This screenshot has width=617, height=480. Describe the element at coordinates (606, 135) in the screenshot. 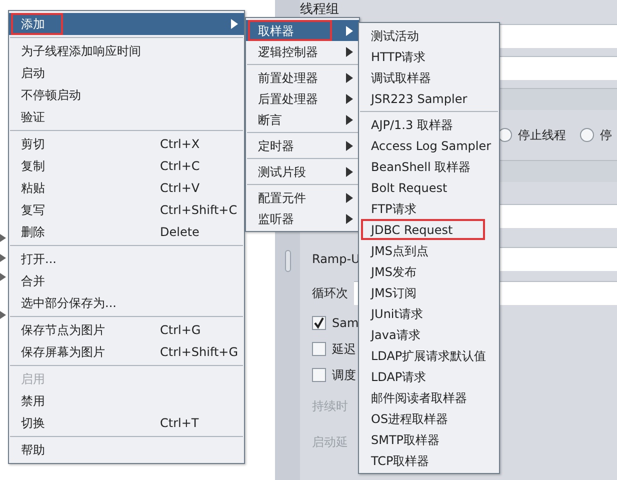

I see `radio-label: 停` at that location.